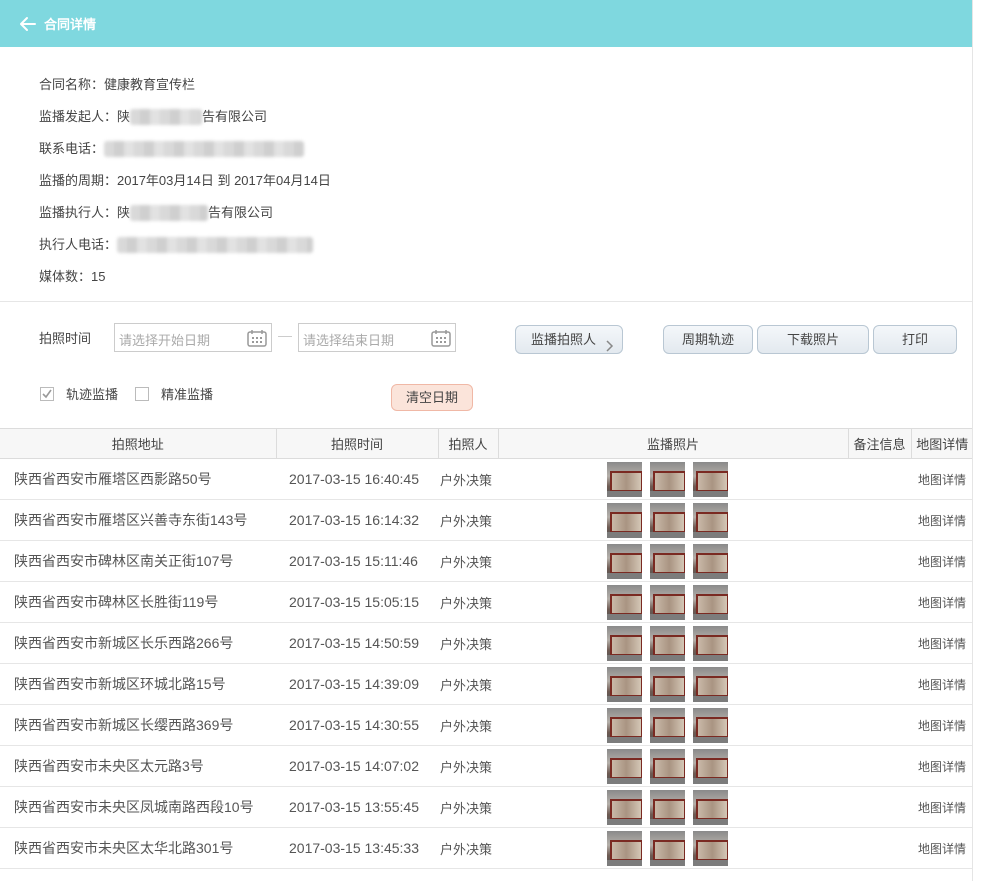  I want to click on period-track-button: 周期轨迹, so click(708, 339).